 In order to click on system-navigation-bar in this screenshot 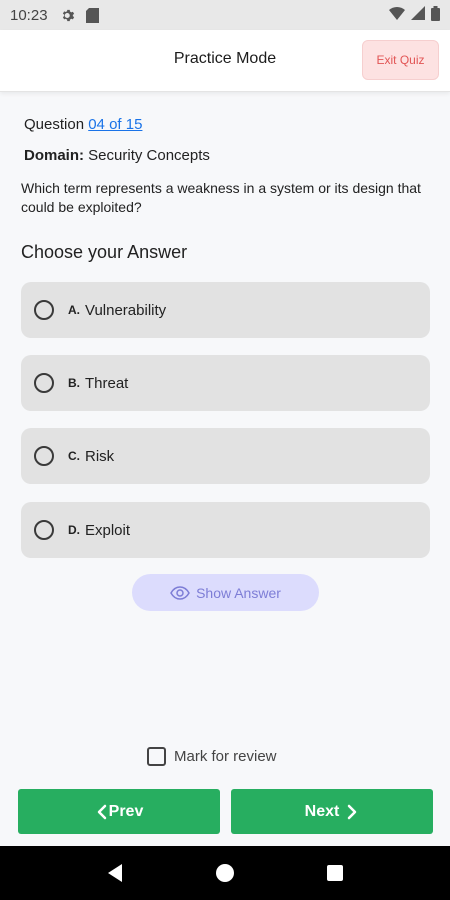, I will do `click(225, 873)`.